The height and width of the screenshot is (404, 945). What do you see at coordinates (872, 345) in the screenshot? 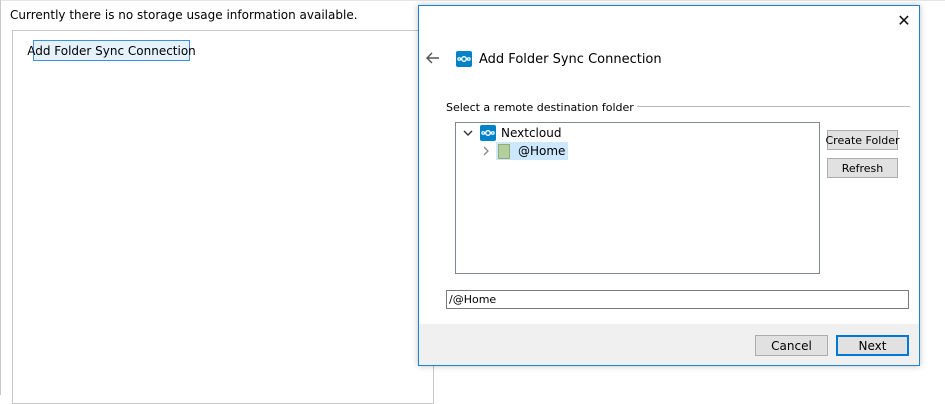
I see `next-button: Next` at bounding box center [872, 345].